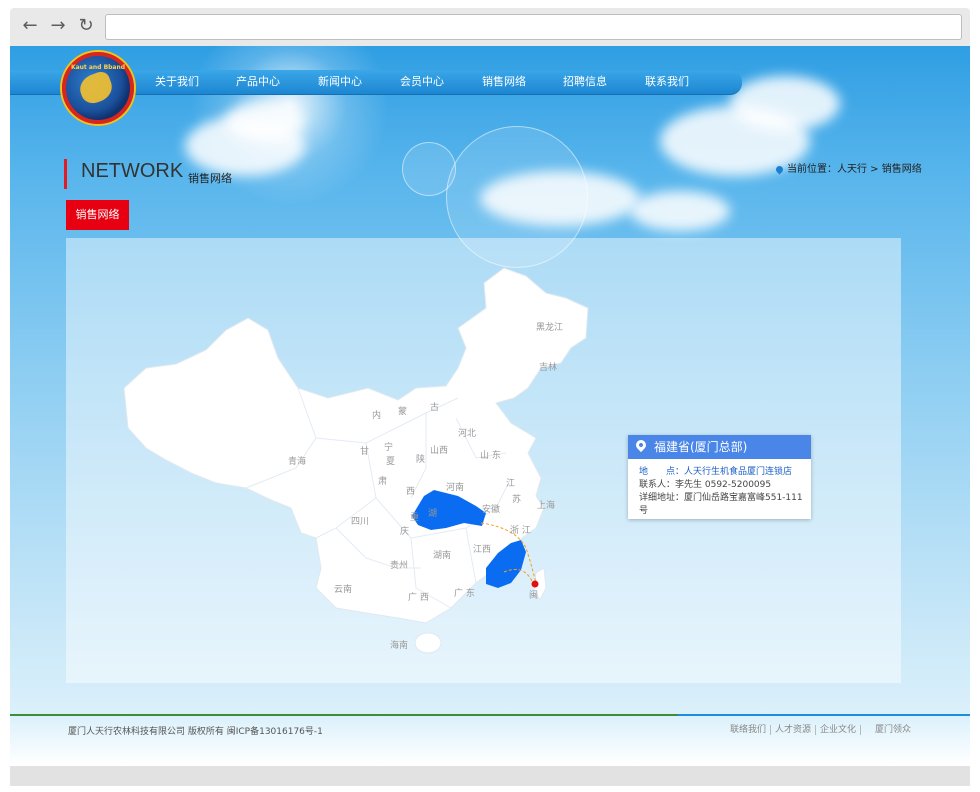 The image size is (980, 792). What do you see at coordinates (382, 480) in the screenshot?
I see `province-label: 肃` at bounding box center [382, 480].